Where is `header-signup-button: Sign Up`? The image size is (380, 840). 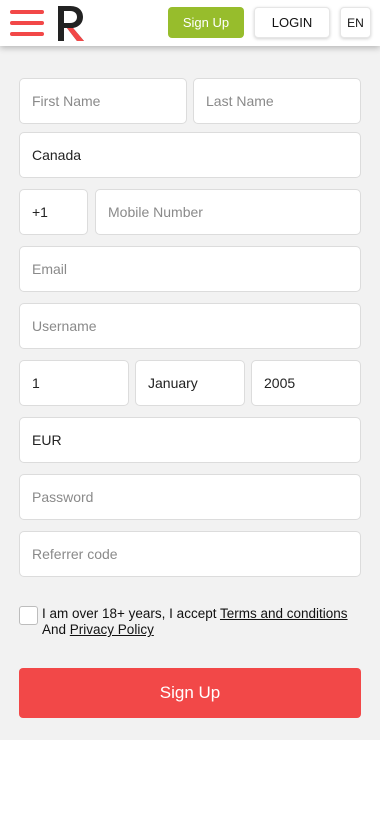 header-signup-button: Sign Up is located at coordinates (206, 22).